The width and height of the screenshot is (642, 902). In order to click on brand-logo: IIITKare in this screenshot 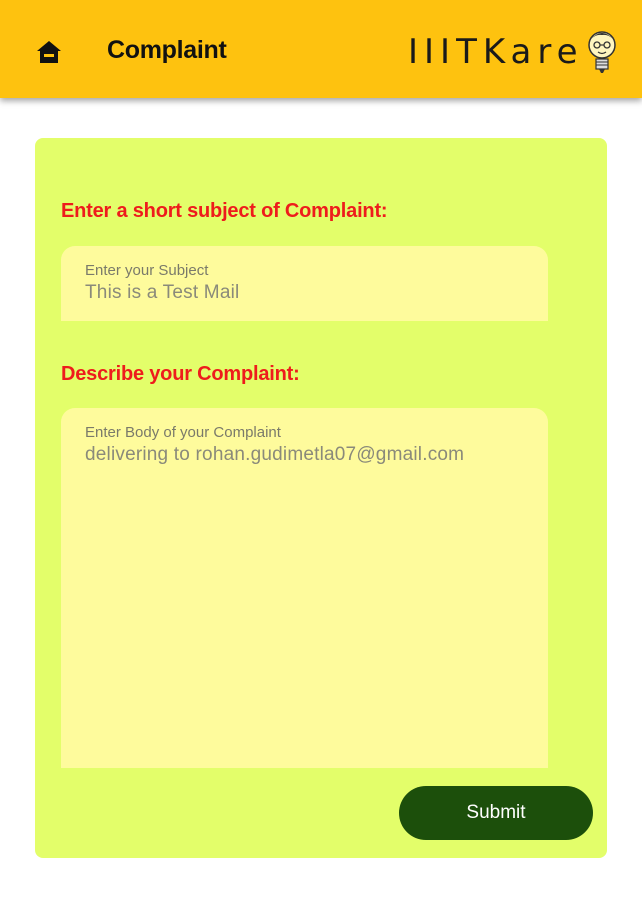, I will do `click(513, 52)`.